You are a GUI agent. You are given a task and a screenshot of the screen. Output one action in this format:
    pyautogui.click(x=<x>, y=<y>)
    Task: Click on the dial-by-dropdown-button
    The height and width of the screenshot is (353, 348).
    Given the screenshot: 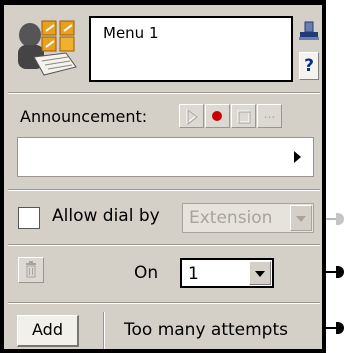 What is the action you would take?
    pyautogui.click(x=301, y=218)
    